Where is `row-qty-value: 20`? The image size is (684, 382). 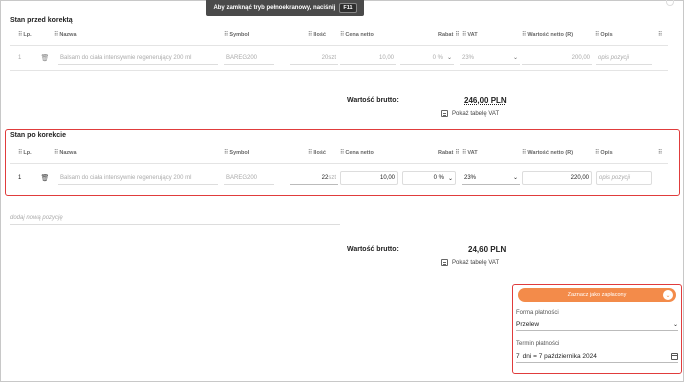
row-qty-value: 20 is located at coordinates (325, 57).